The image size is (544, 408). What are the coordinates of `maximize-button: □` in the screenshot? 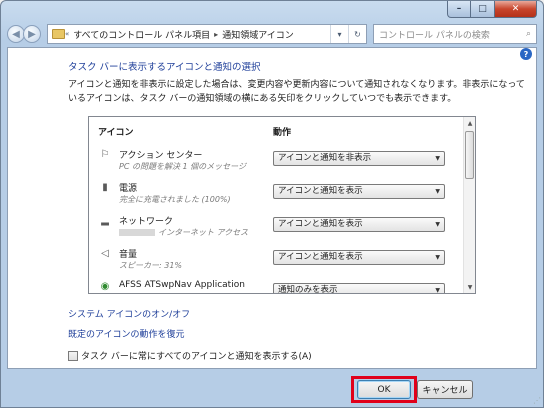 It's located at (483, 9).